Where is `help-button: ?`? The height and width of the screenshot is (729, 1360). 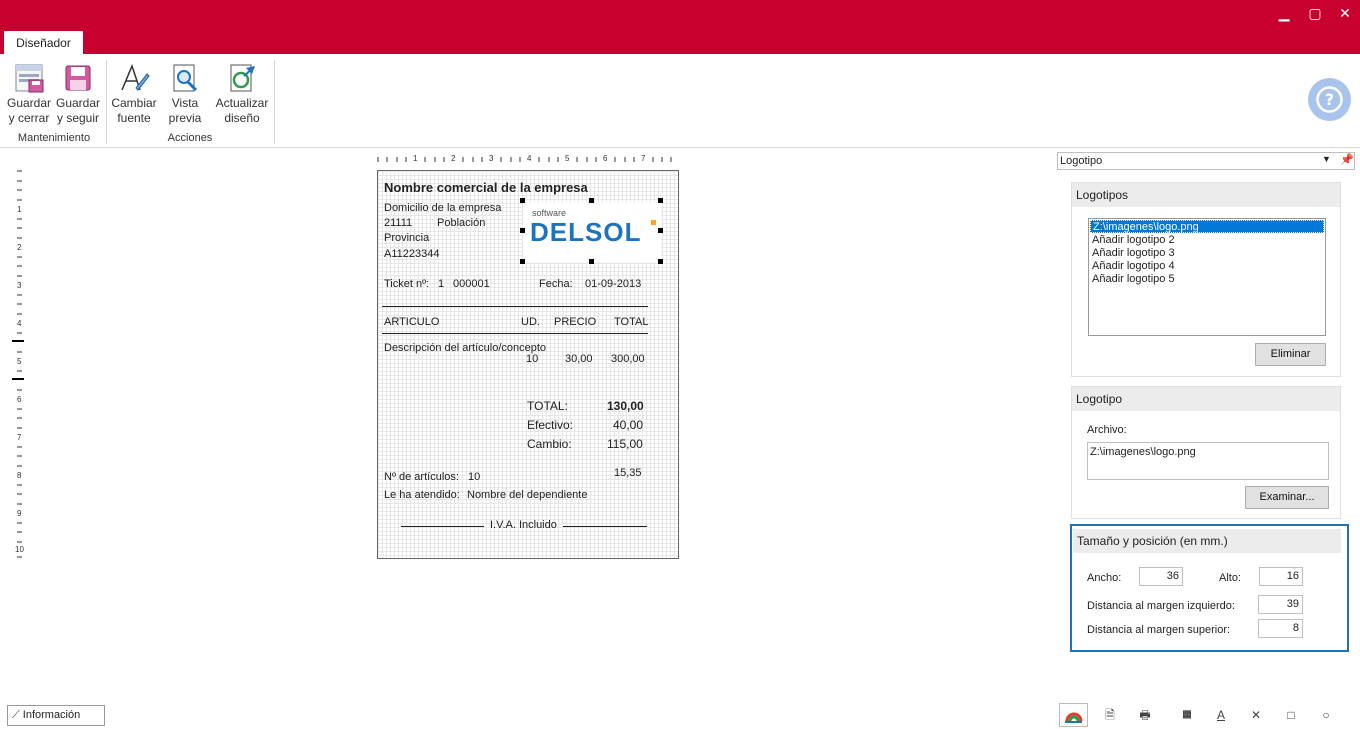
help-button: ? is located at coordinates (1329, 99).